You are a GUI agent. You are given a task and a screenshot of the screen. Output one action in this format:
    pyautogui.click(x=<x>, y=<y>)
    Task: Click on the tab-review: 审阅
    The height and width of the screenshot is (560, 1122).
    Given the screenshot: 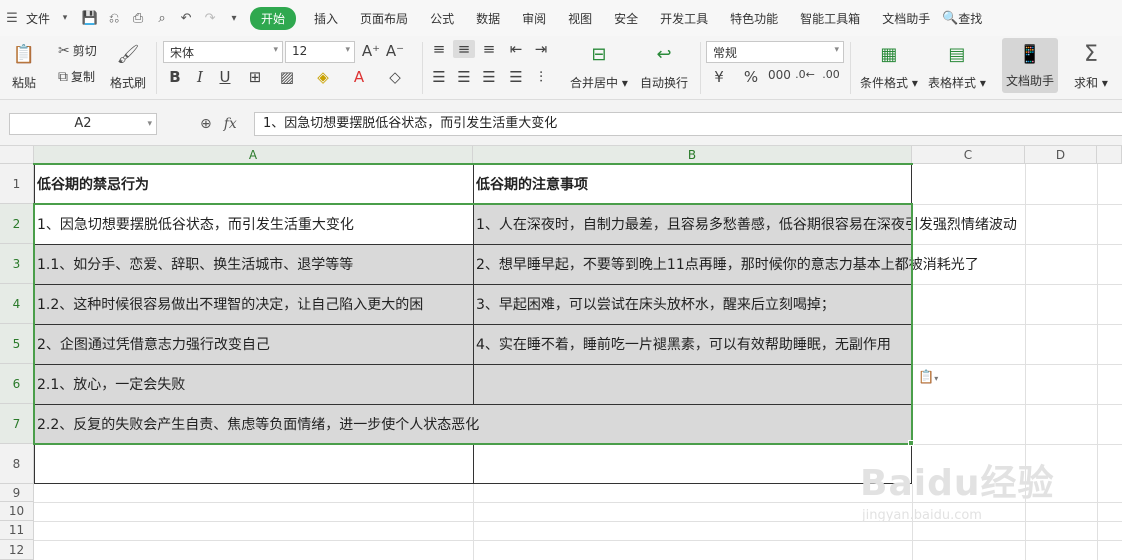 What is the action you would take?
    pyautogui.click(x=534, y=18)
    